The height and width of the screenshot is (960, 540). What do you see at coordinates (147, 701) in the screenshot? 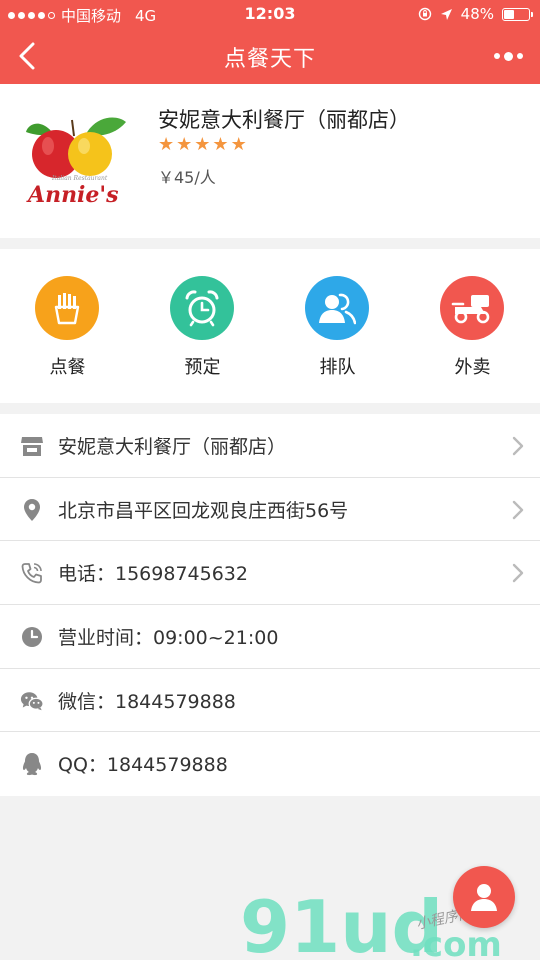
I see `row-text: 微信：1844579888` at bounding box center [147, 701].